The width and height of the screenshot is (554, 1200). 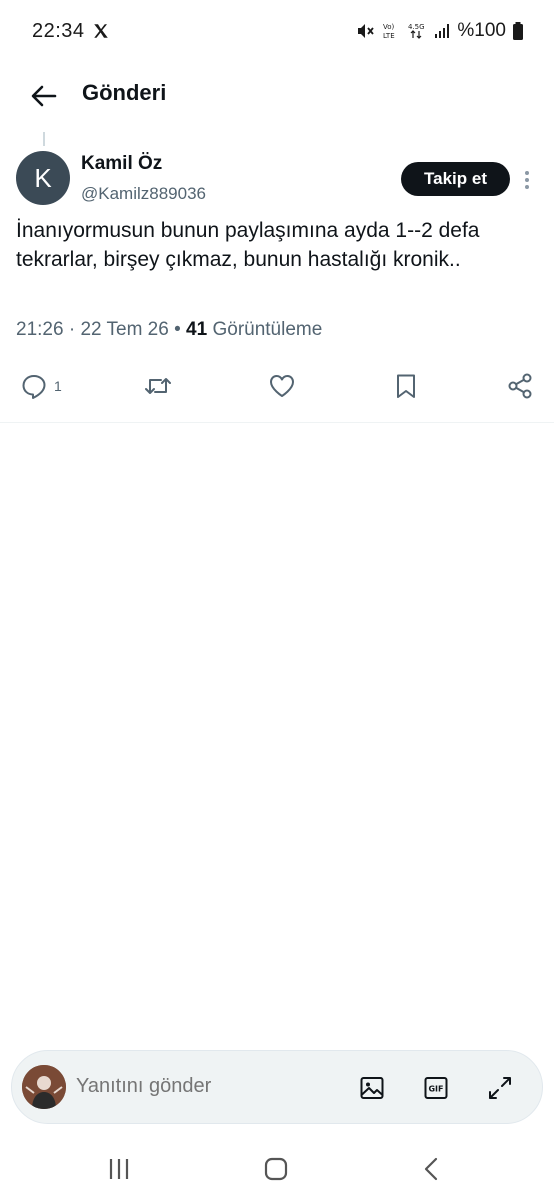 I want to click on back-nav-icon, so click(x=432, y=1169).